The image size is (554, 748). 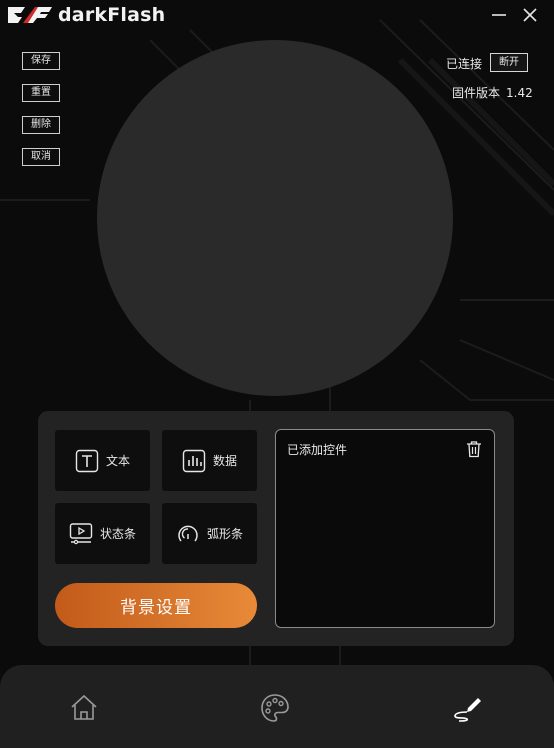 What do you see at coordinates (224, 534) in the screenshot?
I see `arc-bar-widget-label: 弧形条` at bounding box center [224, 534].